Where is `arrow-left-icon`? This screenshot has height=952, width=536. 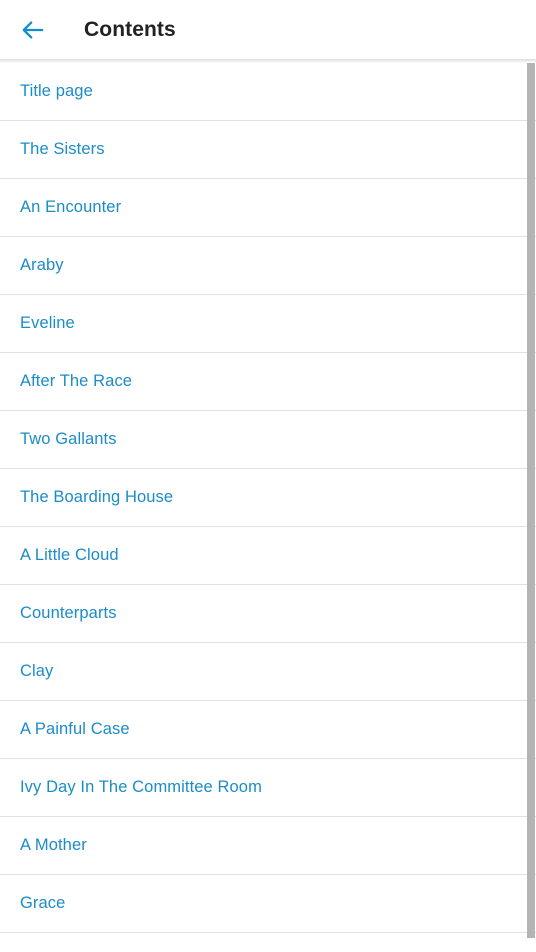 arrow-left-icon is located at coordinates (33, 30).